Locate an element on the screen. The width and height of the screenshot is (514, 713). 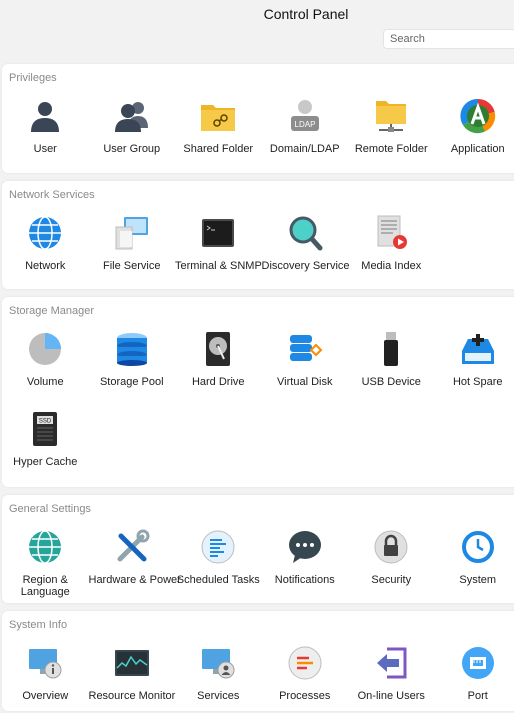
chat-bubble-icon is located at coordinates (305, 547).